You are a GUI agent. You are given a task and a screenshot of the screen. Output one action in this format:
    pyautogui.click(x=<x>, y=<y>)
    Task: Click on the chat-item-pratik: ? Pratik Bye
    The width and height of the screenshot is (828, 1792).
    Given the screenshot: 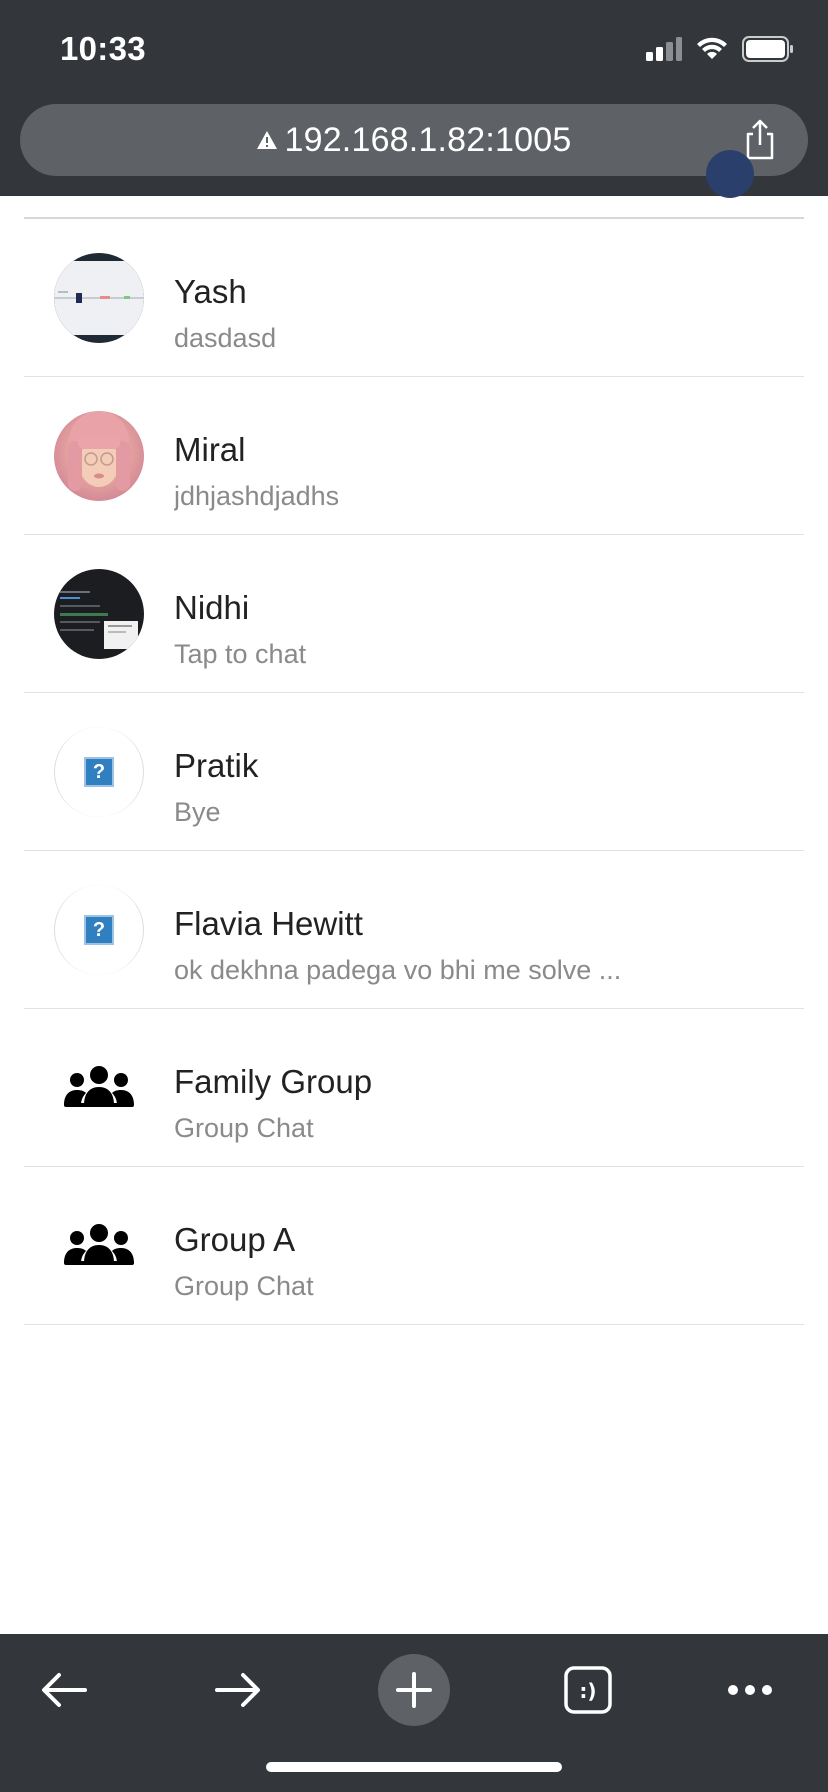 What is the action you would take?
    pyautogui.click(x=414, y=772)
    